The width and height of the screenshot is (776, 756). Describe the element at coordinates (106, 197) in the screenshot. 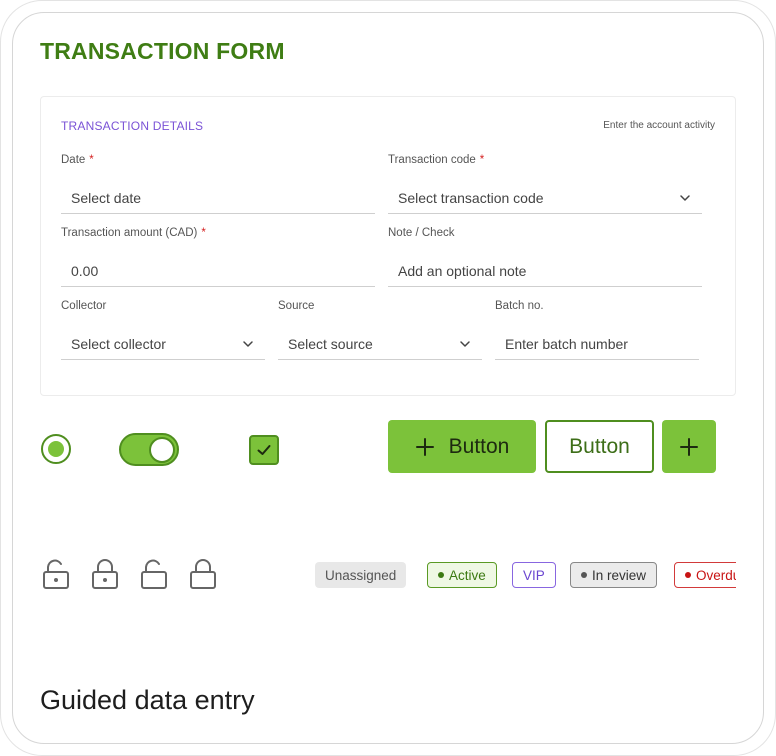

I see `date-placeholder: Select date` at that location.